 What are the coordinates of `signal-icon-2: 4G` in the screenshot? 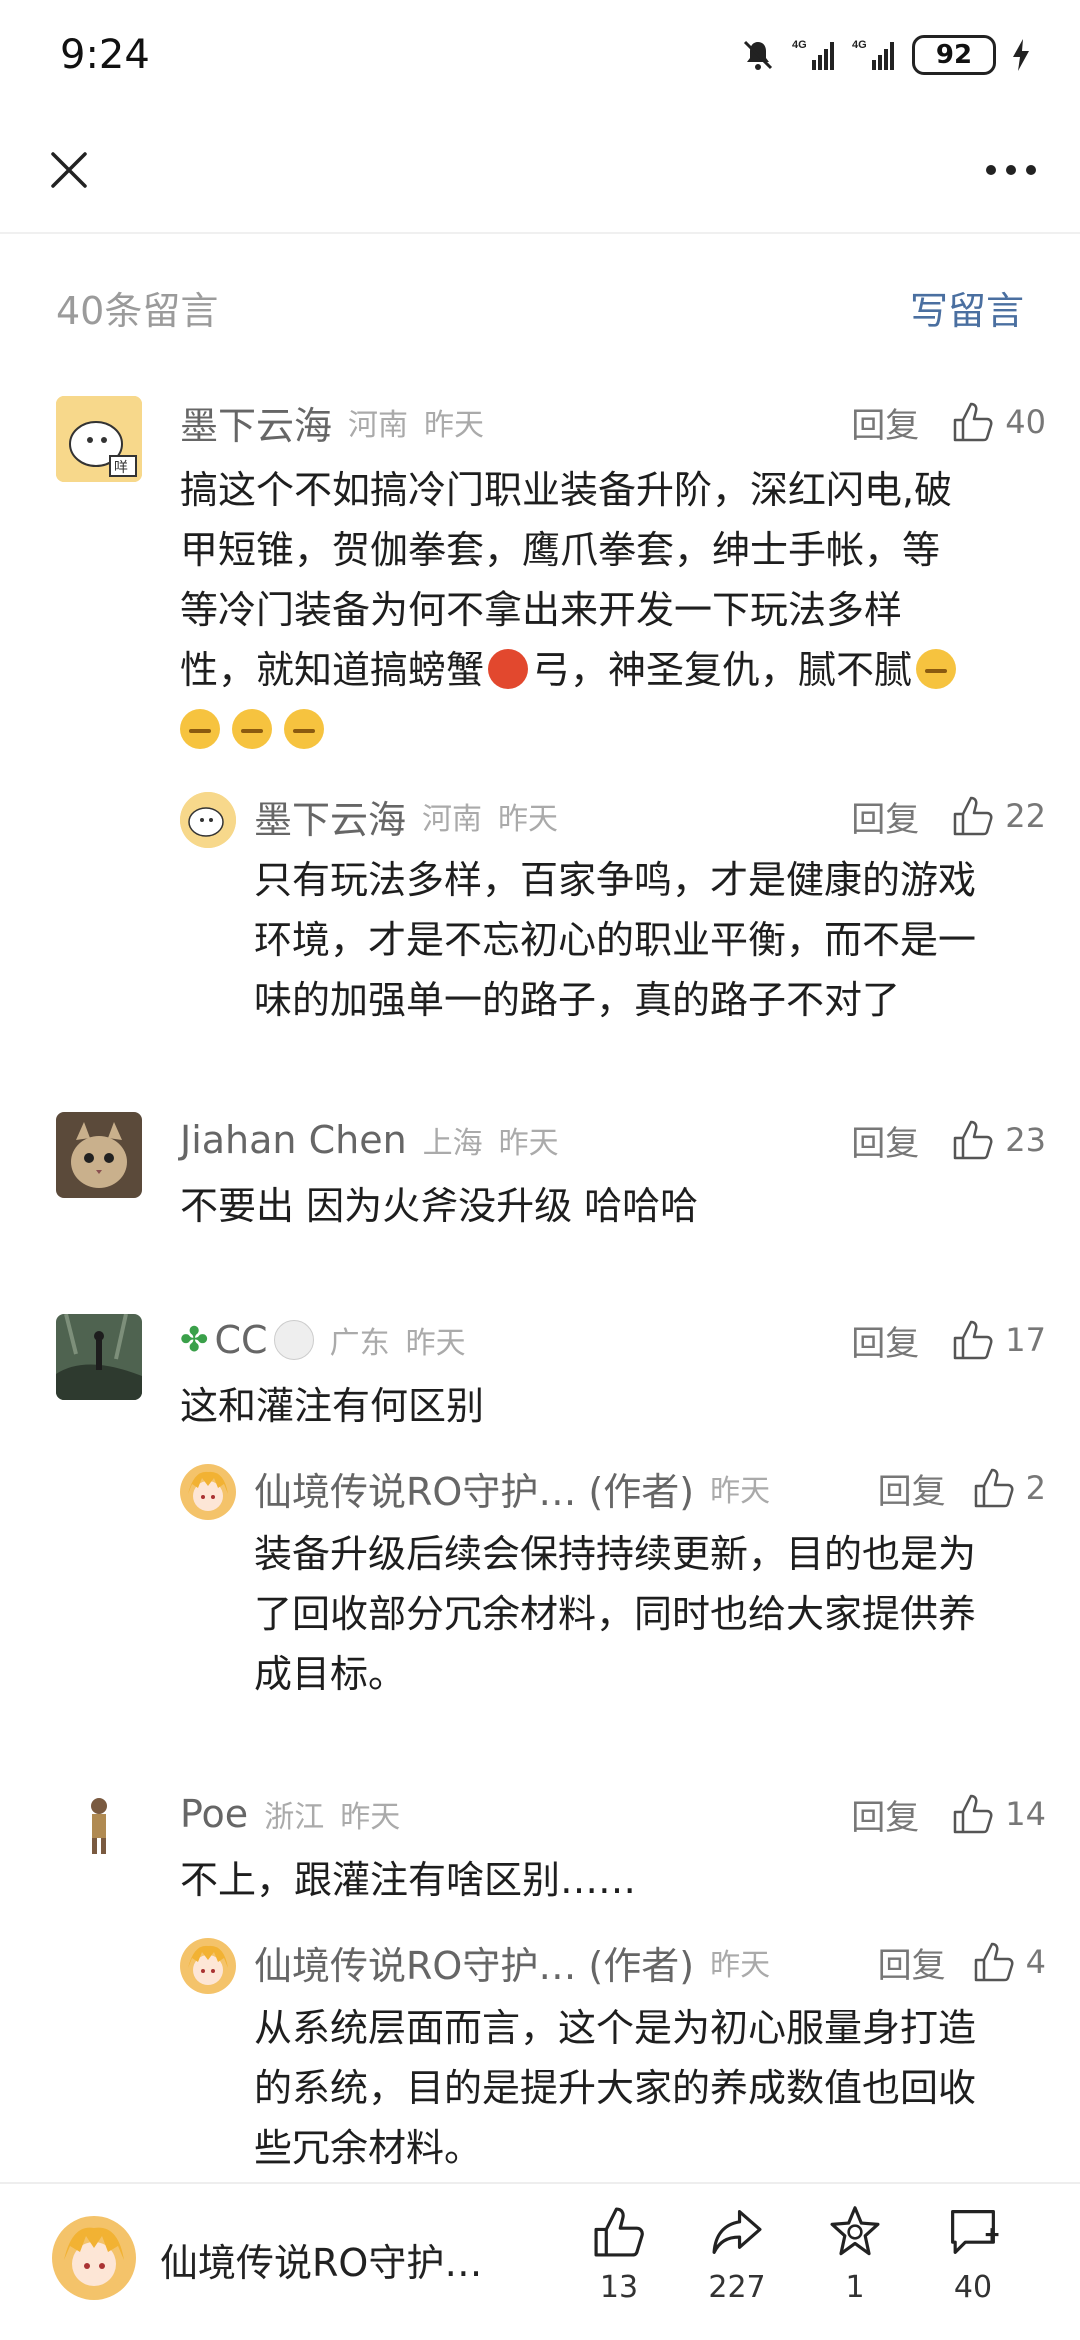 It's located at (874, 55).